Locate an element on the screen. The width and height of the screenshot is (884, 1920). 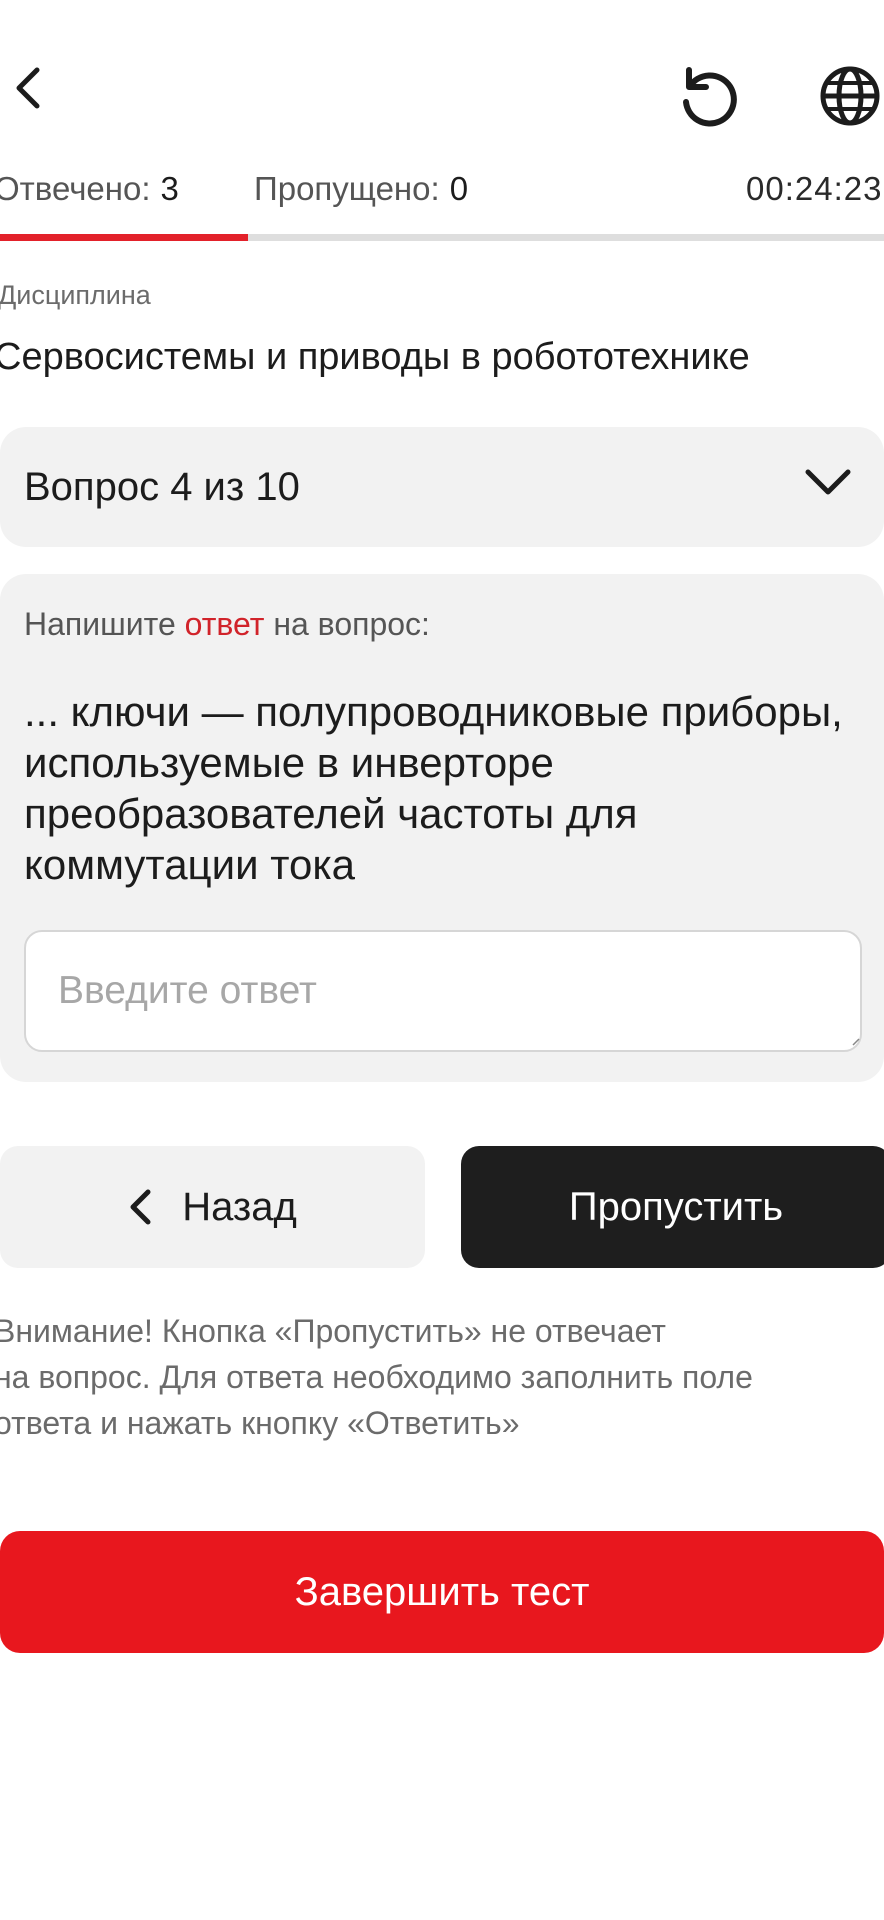
progress-bar is located at coordinates (442, 237).